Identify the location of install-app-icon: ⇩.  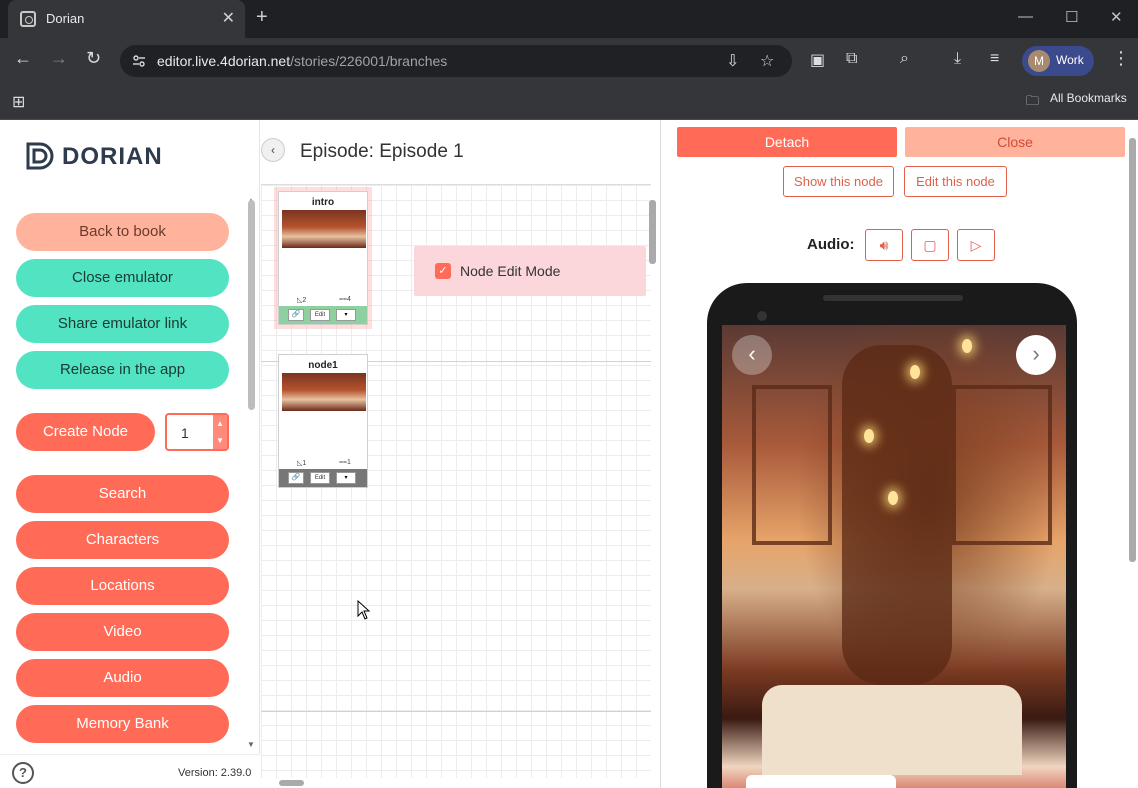
(732, 61).